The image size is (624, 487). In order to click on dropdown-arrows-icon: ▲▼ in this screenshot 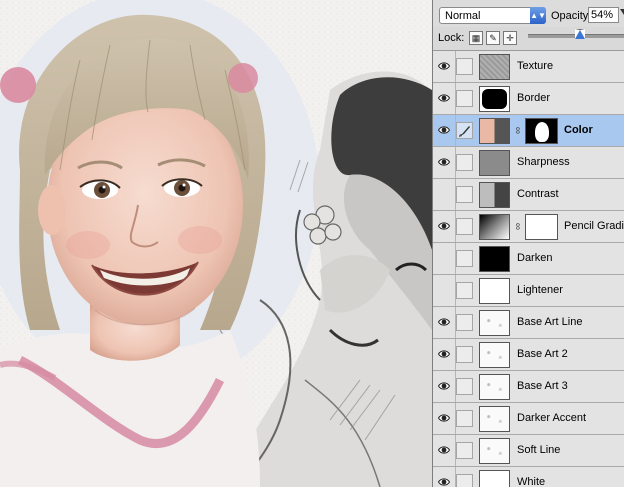, I will do `click(538, 15)`.